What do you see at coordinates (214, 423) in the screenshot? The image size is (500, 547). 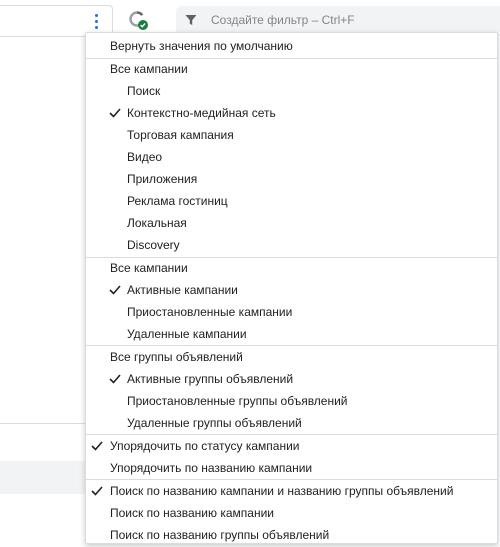 I see `menu-item-label: Удаленные группы объявлений` at bounding box center [214, 423].